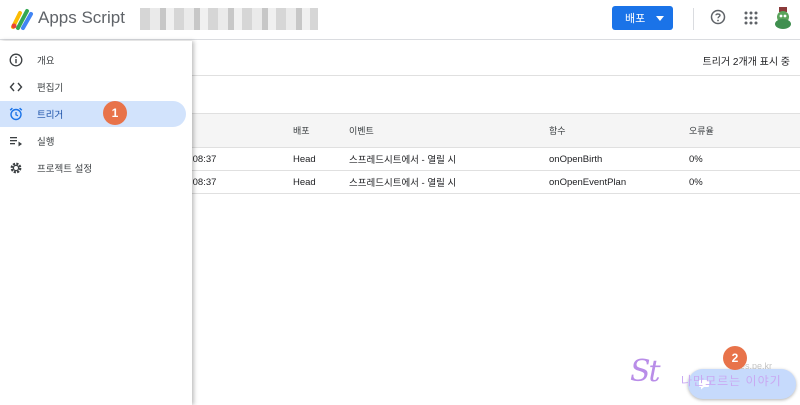  Describe the element at coordinates (735, 358) in the screenshot. I see `annotation-badge-2: 2` at that location.